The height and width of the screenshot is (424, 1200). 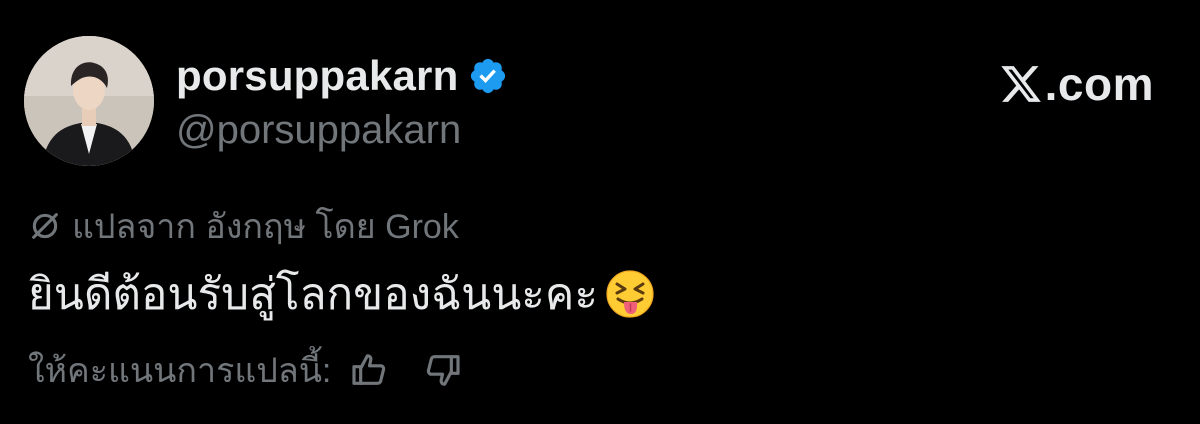 I want to click on x-logo-icon, so click(x=1021, y=84).